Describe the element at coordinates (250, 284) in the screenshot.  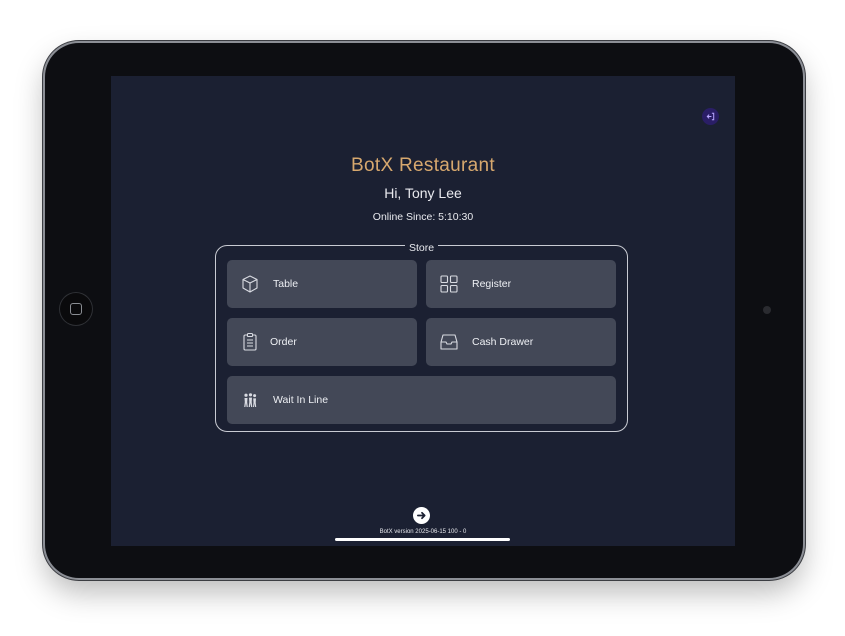
I see `cube-icon` at that location.